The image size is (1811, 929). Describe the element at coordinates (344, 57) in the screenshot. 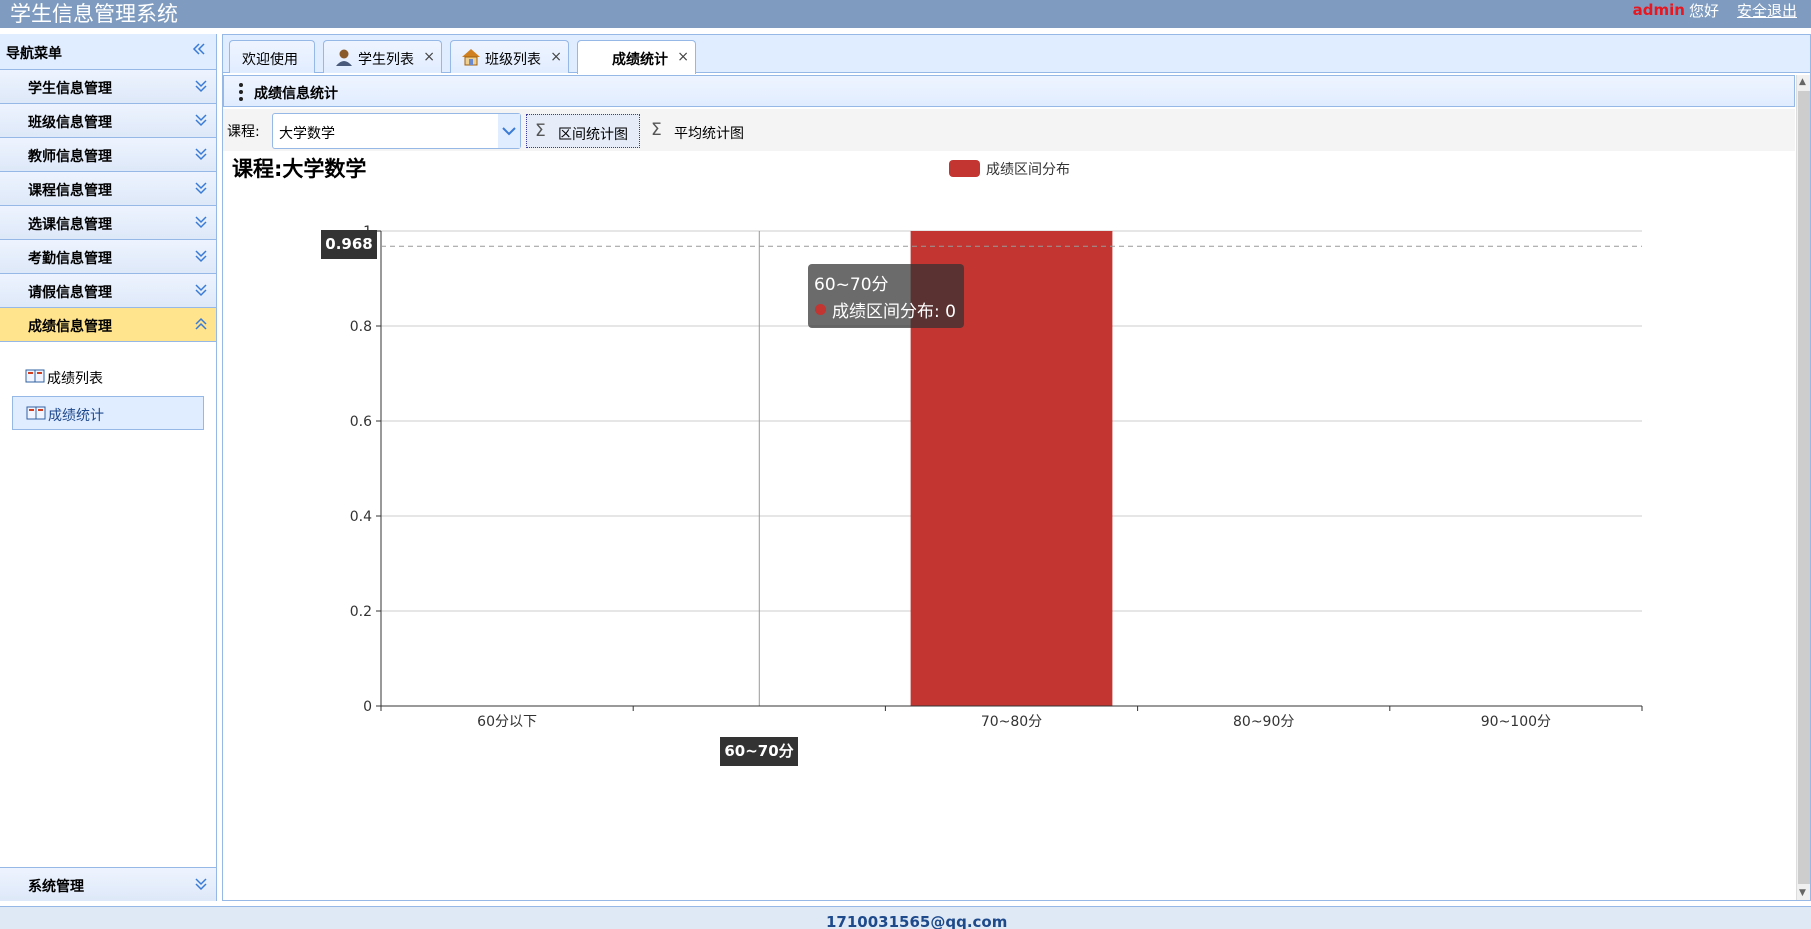

I see `user-icon` at that location.